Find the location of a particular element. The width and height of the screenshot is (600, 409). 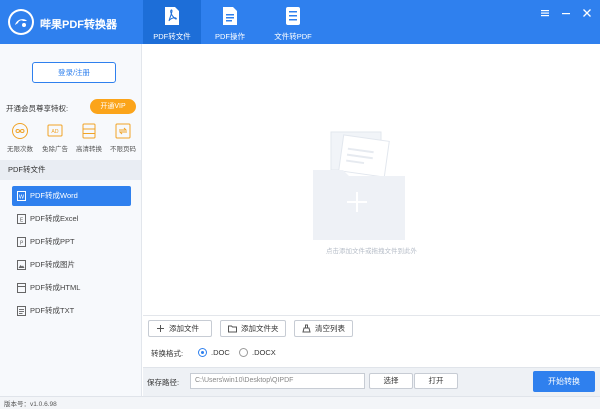

excel-icon: E is located at coordinates (21, 219).